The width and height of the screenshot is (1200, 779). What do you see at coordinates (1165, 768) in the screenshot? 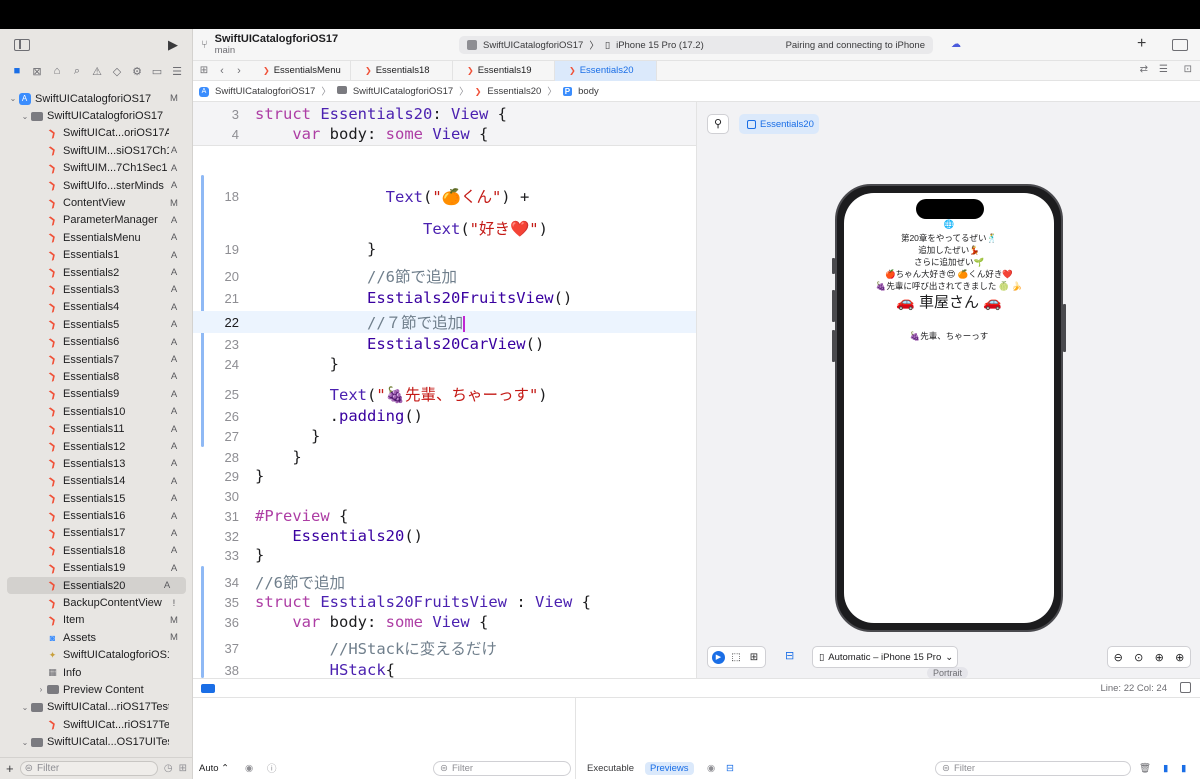
I see `left-panel-icon: ▮` at bounding box center [1165, 768].